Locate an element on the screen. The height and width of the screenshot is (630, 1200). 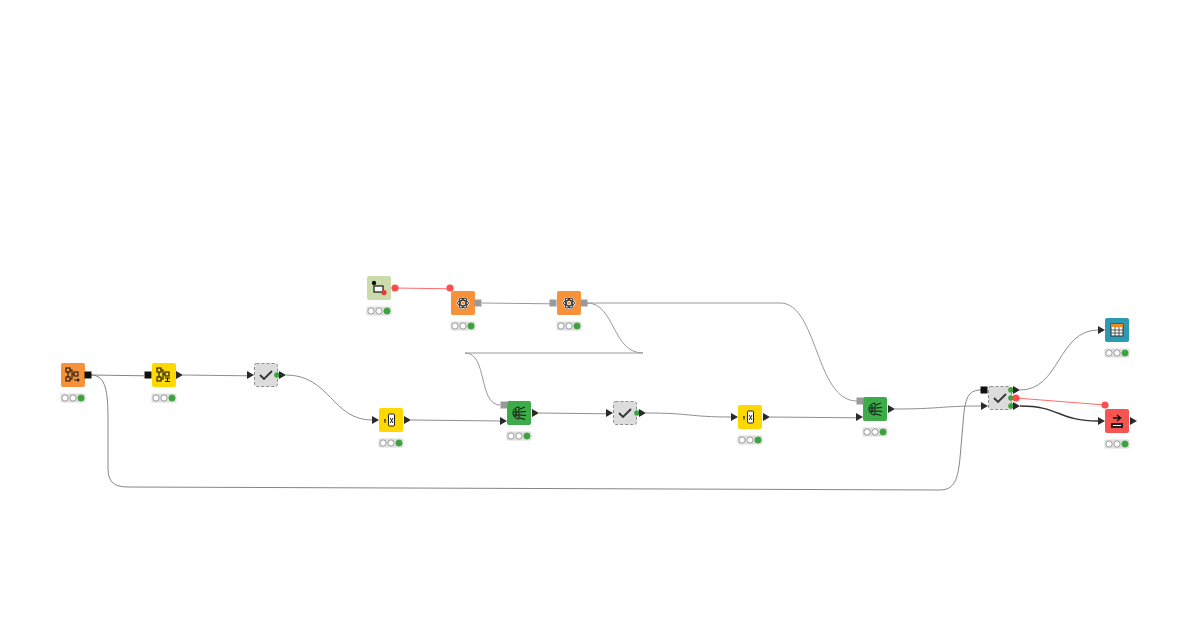
table-icon is located at coordinates (1117, 330).